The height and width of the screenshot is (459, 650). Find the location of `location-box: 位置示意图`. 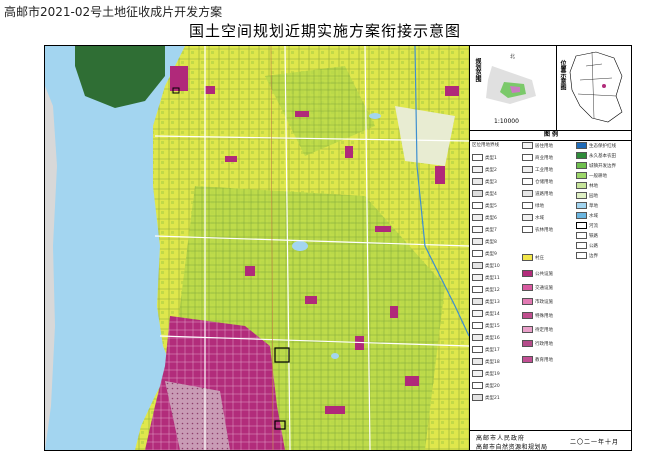

location-box: 位置示意图 is located at coordinates (593, 88).